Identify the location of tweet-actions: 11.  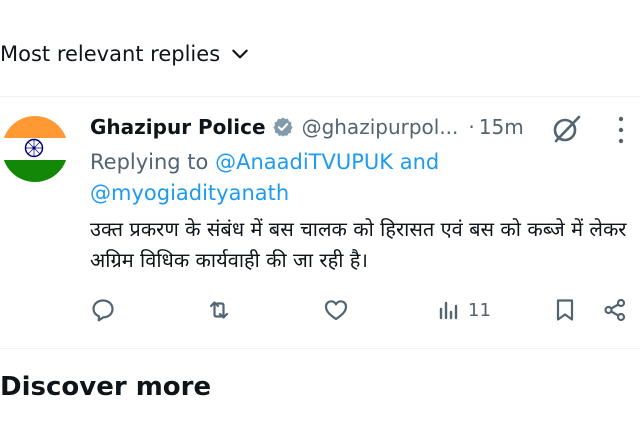
(320, 310).